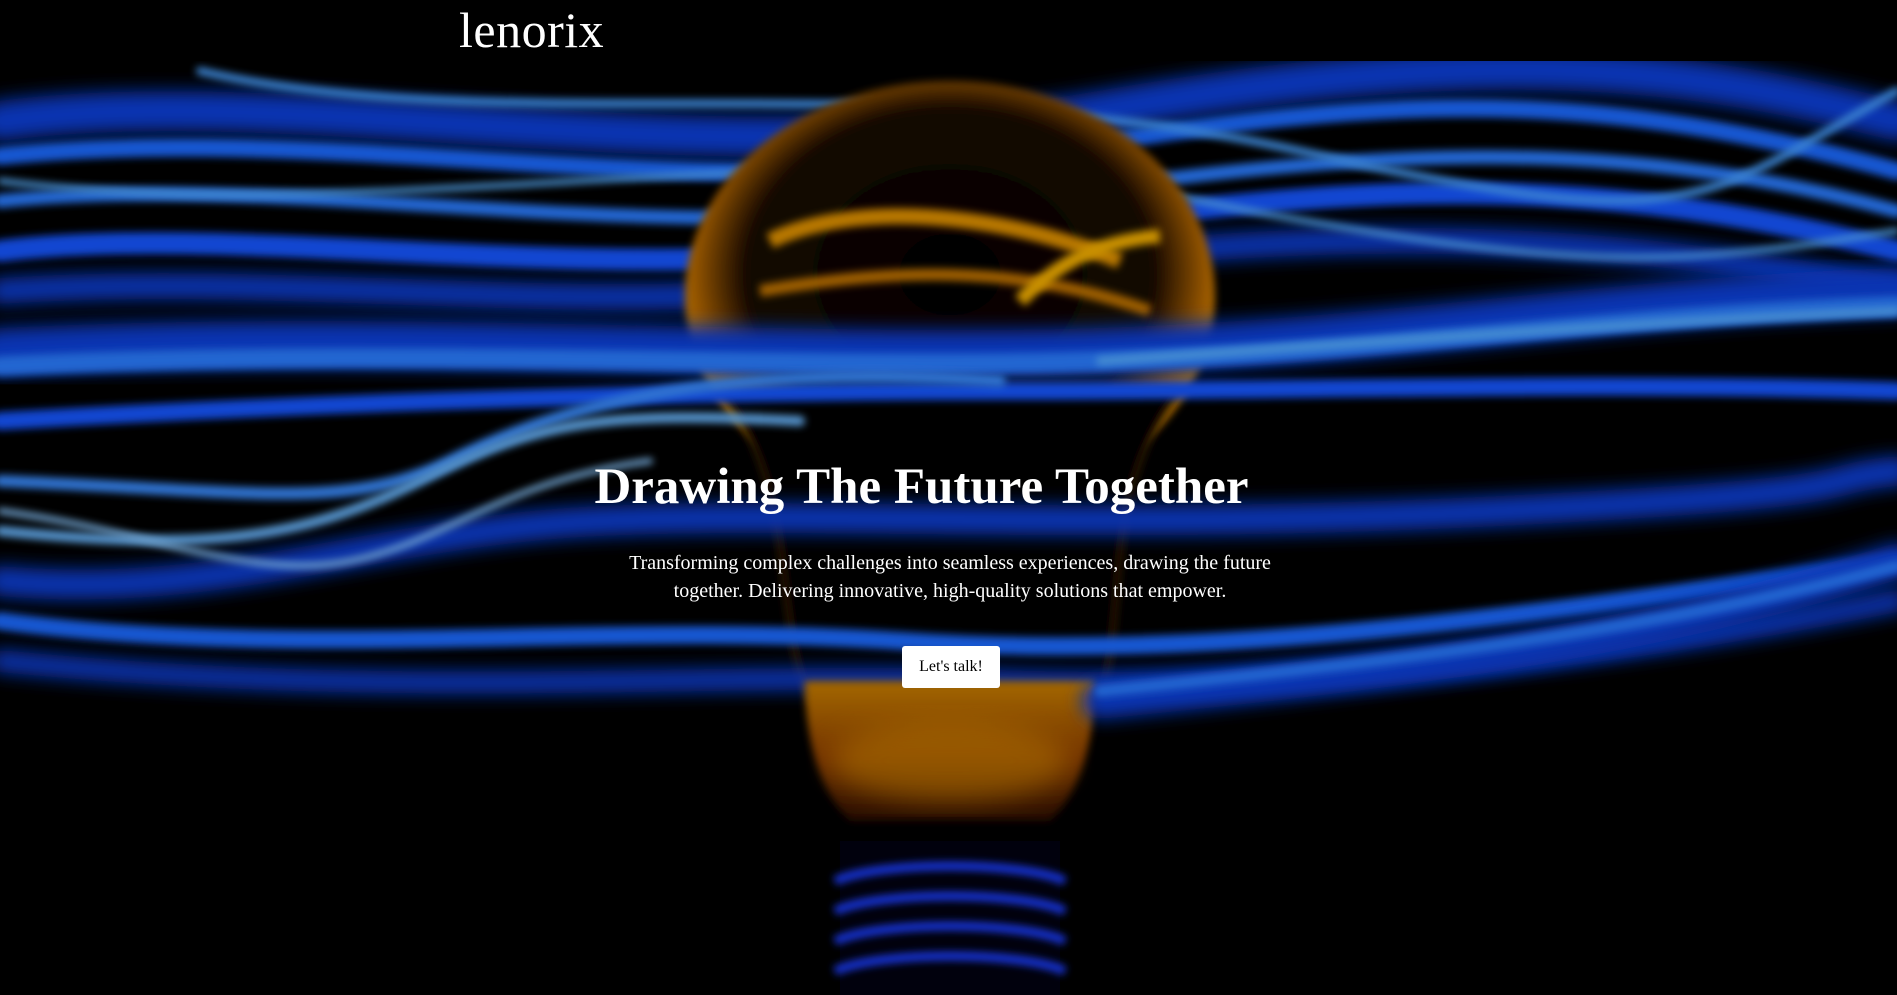 This screenshot has width=1897, height=995. Describe the element at coordinates (531, 30) in the screenshot. I see `brand-logo: lenorix` at that location.